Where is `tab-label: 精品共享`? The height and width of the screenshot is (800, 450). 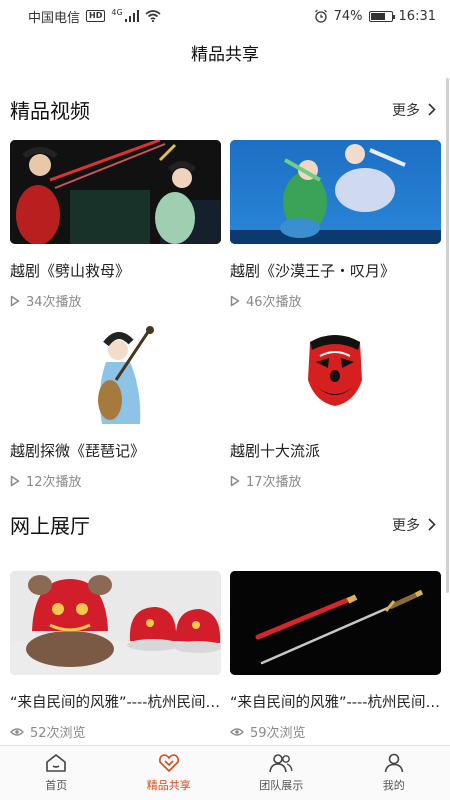 tab-label: 精品共享 is located at coordinates (168, 785).